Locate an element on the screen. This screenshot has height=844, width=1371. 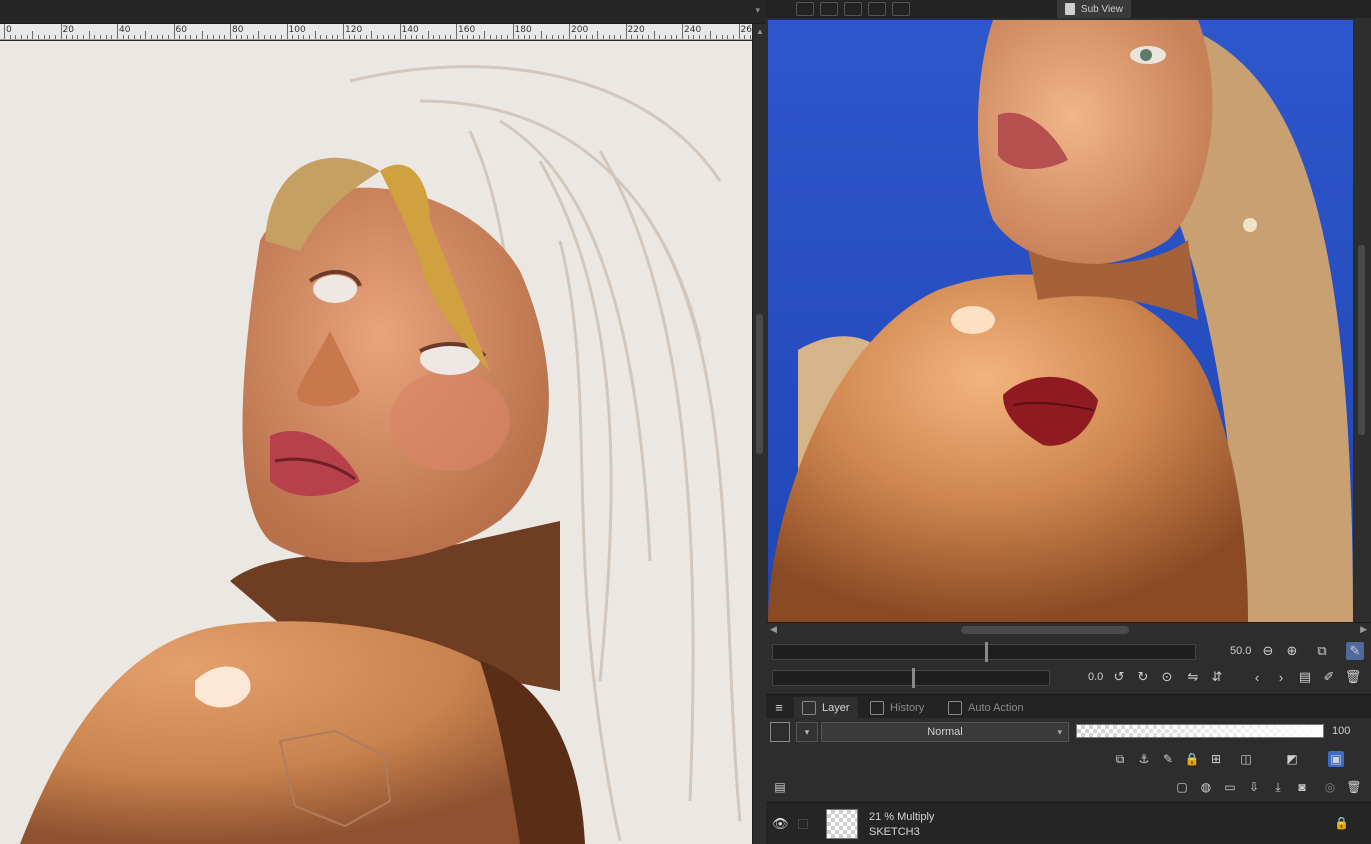
transfer-down-icon: ⇩ is located at coordinates (1254, 787).